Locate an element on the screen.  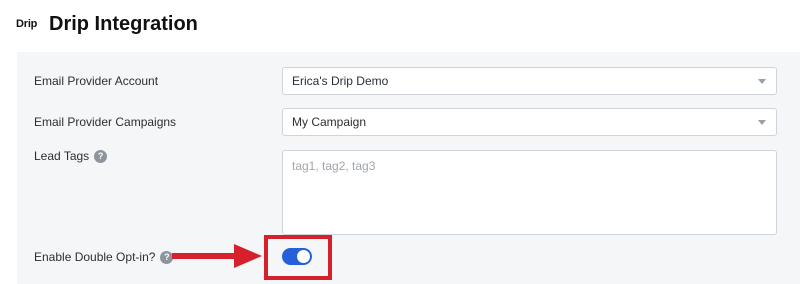
double-optin-label: Enable Double Opt-in? ? is located at coordinates (104, 257).